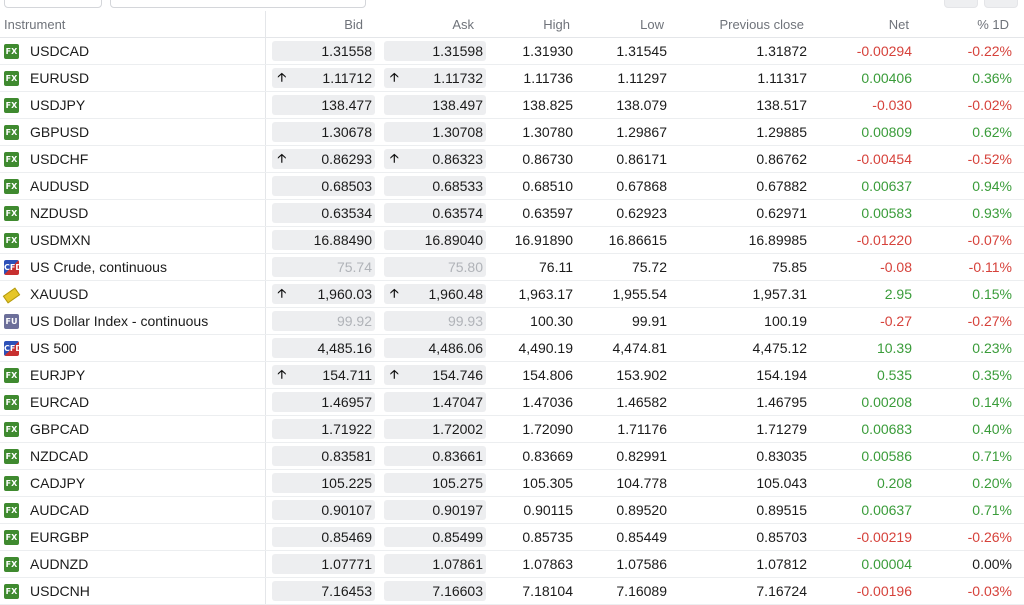 Image resolution: width=1024 pixels, height=605 pixels. Describe the element at coordinates (321, 429) in the screenshot. I see `bid-cell: 1.71922` at that location.